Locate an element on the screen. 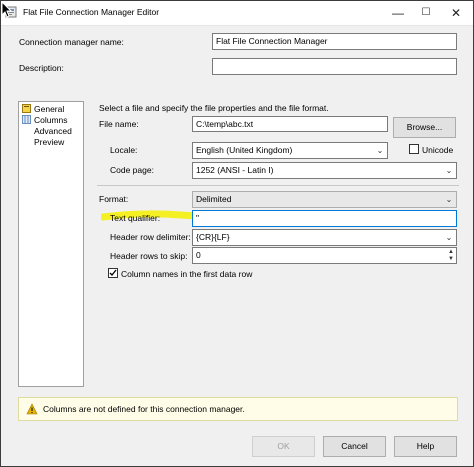  ok-button: OK is located at coordinates (283, 446).